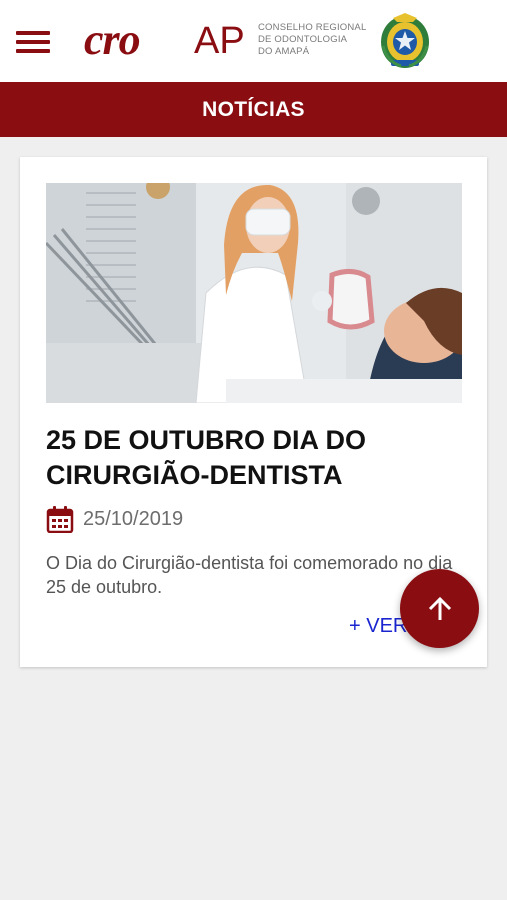 The image size is (507, 900). Describe the element at coordinates (112, 39) in the screenshot. I see `logo-brand: cro` at that location.